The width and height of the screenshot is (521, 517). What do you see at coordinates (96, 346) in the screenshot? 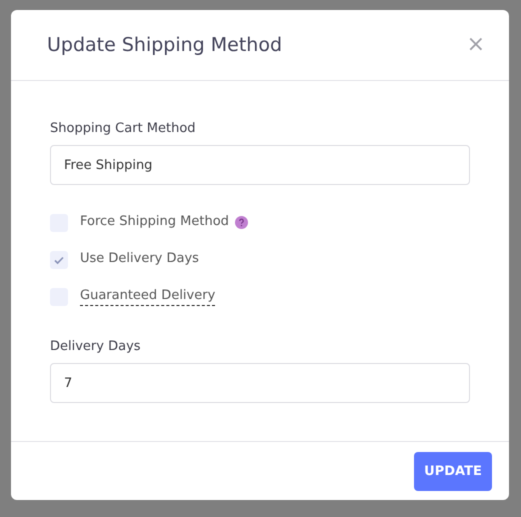
I see `field-label: Delivery Days` at bounding box center [96, 346].